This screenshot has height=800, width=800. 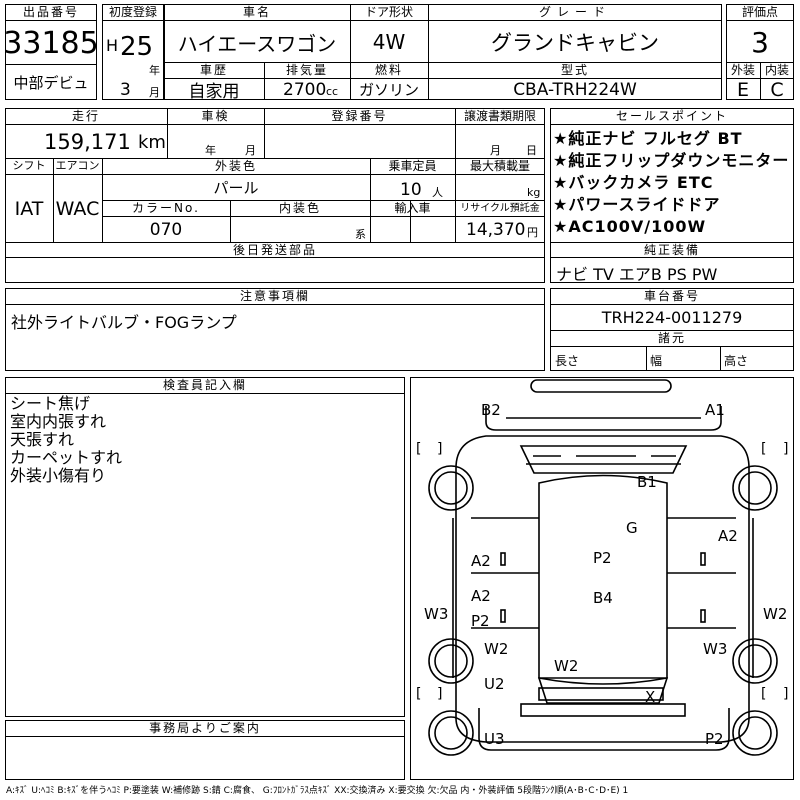 I want to click on exterior-color-label: 外装色, so click(x=235, y=166).